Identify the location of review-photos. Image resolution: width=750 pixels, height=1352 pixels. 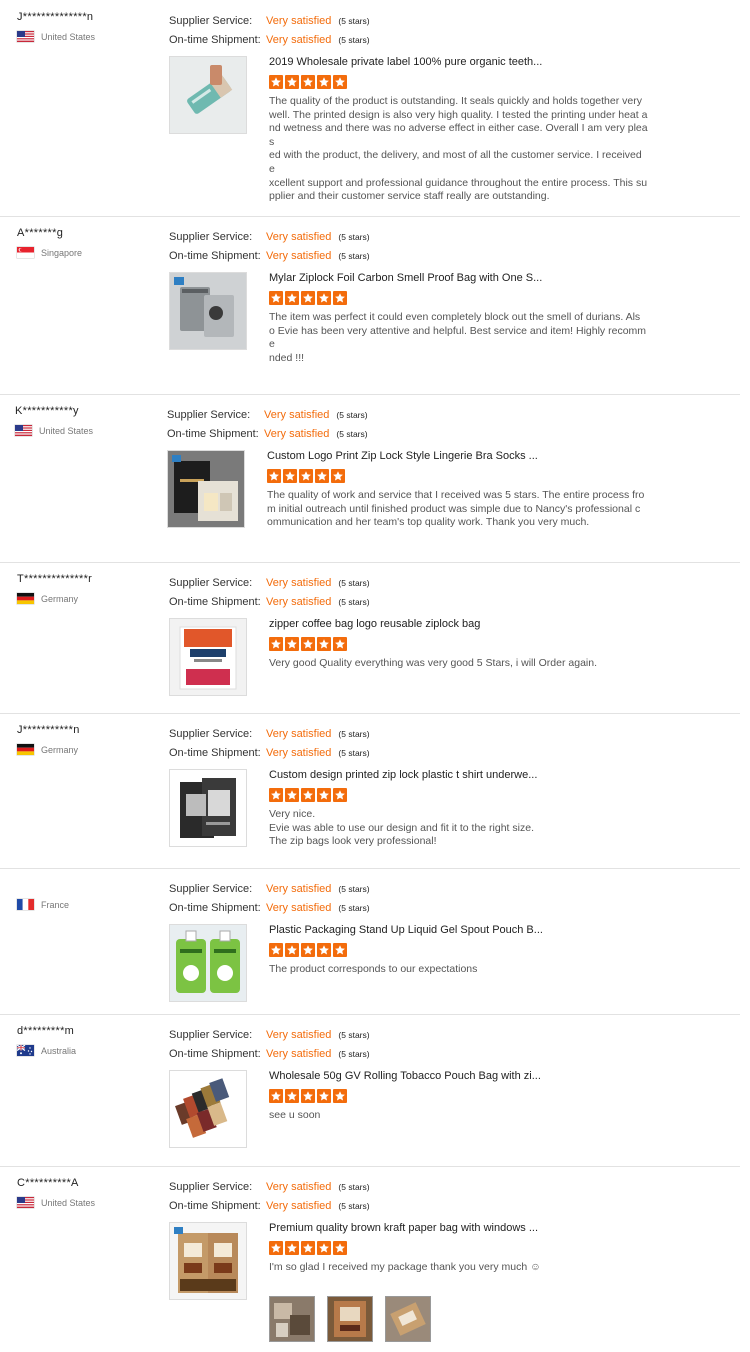
(350, 1319).